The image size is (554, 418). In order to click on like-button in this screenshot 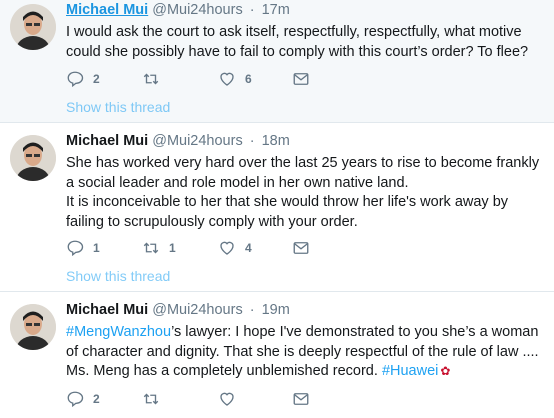, I will do `click(231, 399)`.